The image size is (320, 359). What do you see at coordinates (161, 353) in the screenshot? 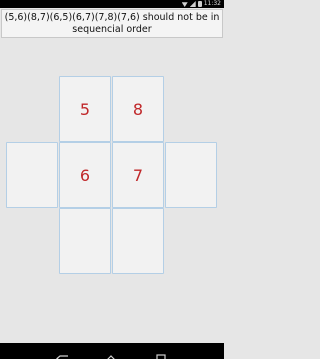
I see `recent-apps-button` at bounding box center [161, 353].